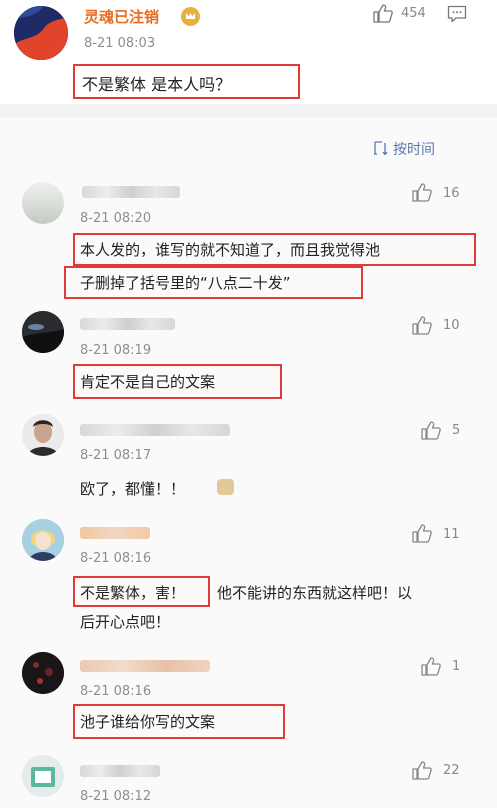 This screenshot has width=497, height=808. Describe the element at coordinates (157, 84) in the screenshot. I see `comment-text: 不是繁体 是本人吗？` at that location.